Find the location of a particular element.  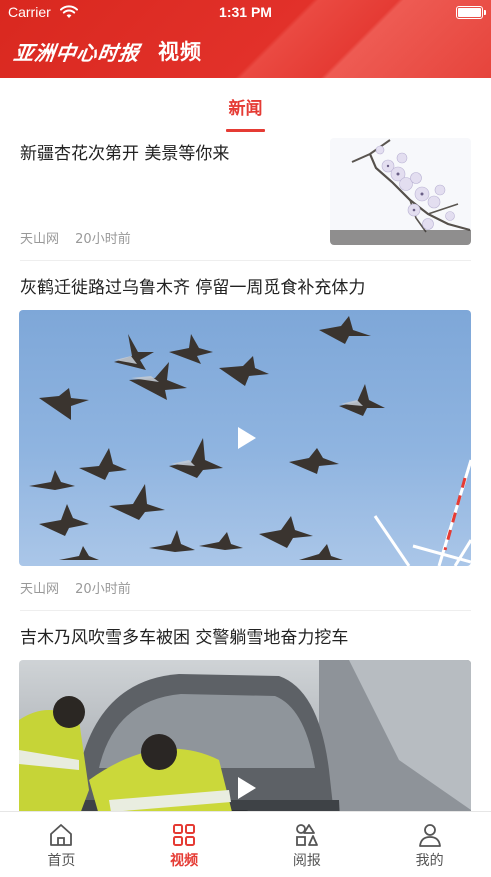

tab-active-indicator is located at coordinates (245, 130).